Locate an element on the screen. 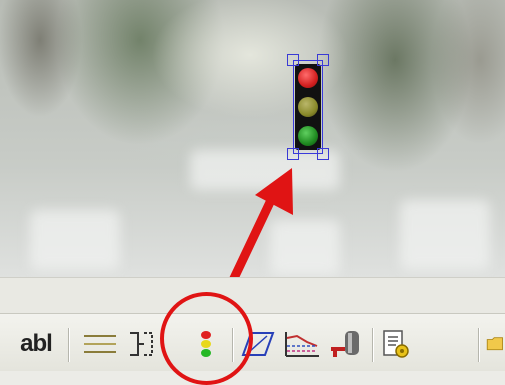 This screenshot has height=385, width=505. document-settings-icon is located at coordinates (396, 344).